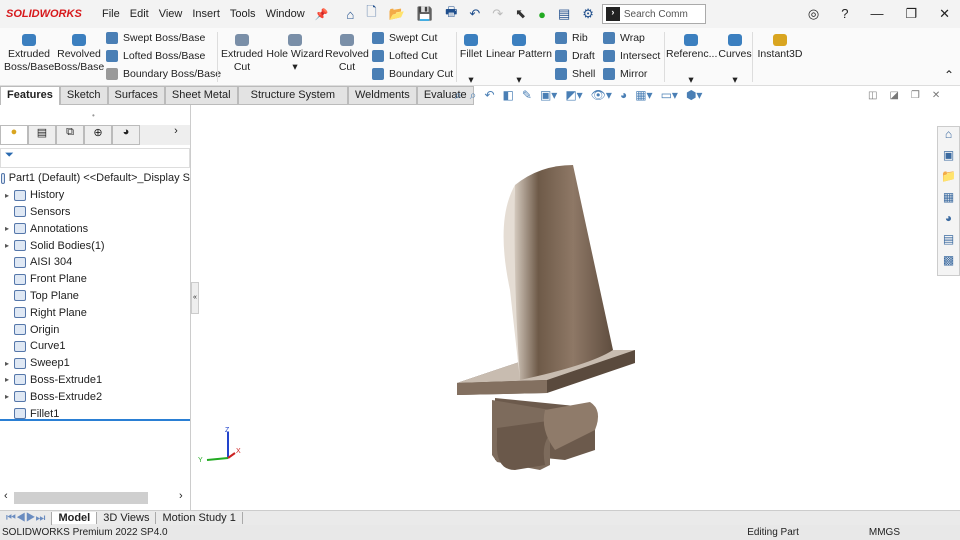  What do you see at coordinates (95, 195) in the screenshot?
I see `tree-item: ▸ History` at bounding box center [95, 195].